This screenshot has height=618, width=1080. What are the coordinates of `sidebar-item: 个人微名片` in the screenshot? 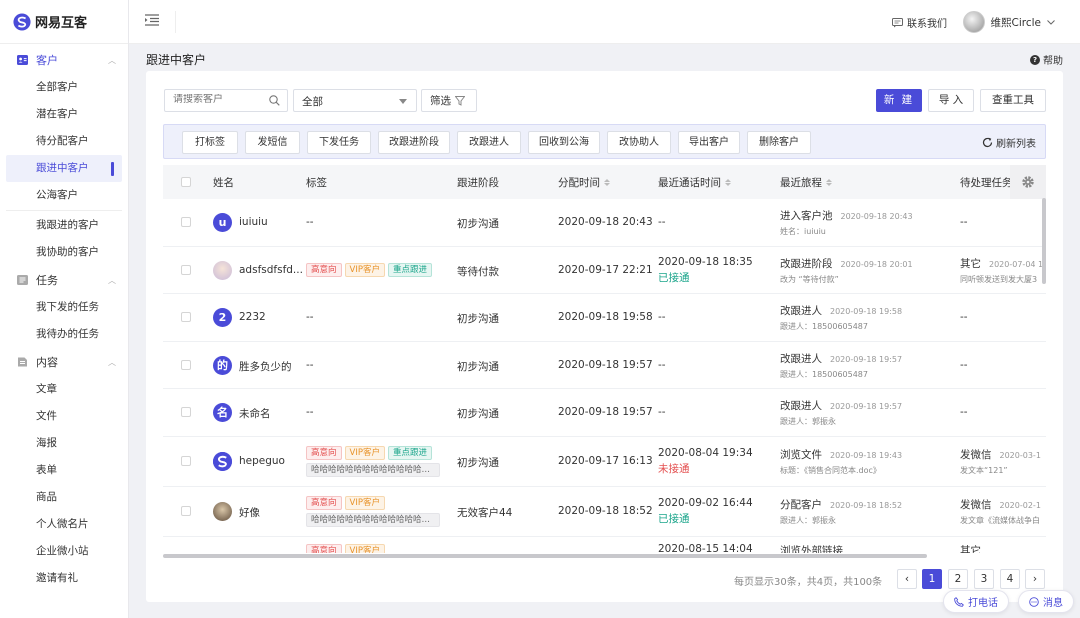 It's located at (64, 524).